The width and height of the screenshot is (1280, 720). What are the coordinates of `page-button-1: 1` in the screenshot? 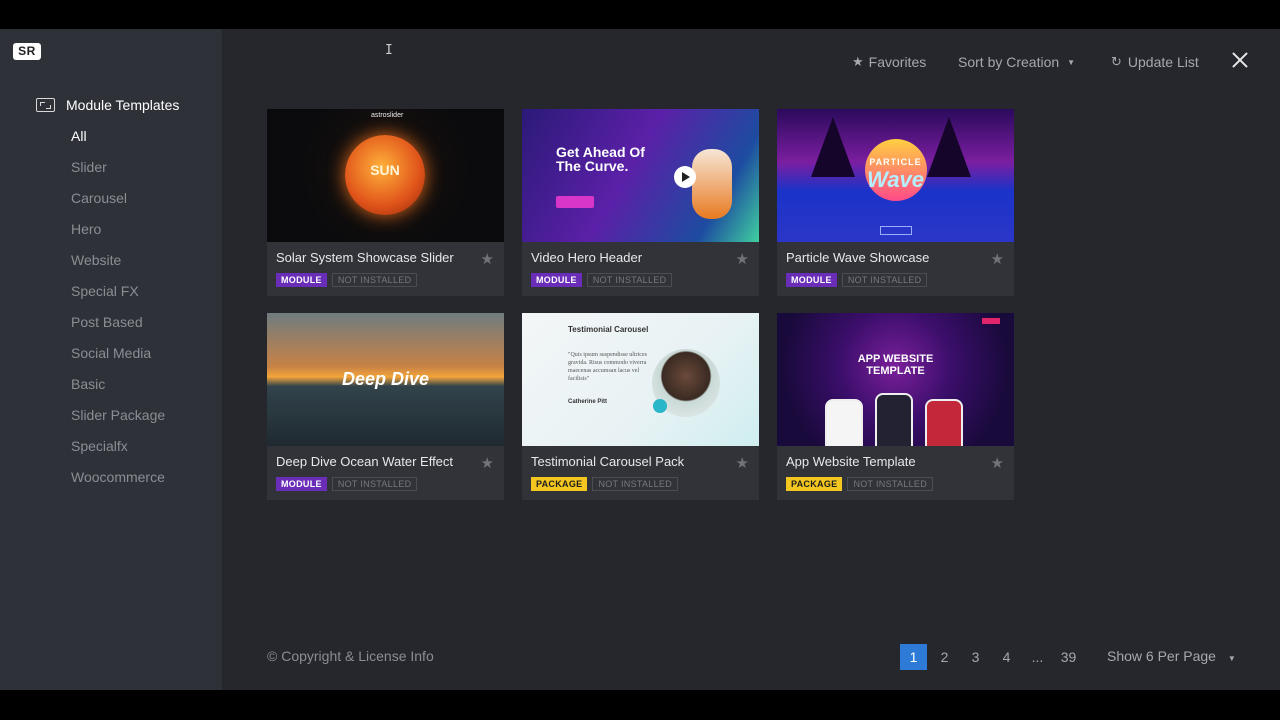 It's located at (913, 657).